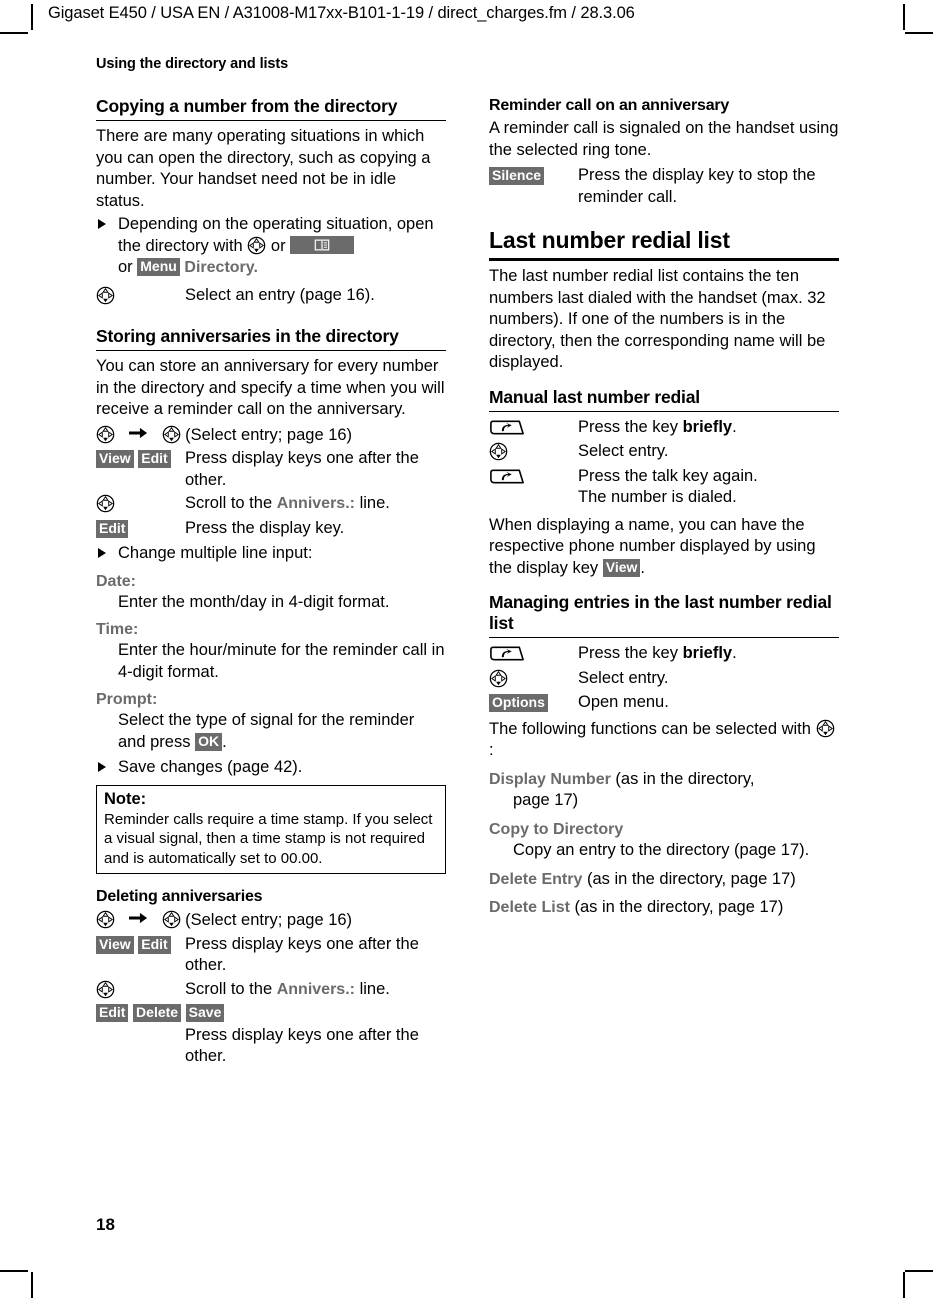 This screenshot has height=1302, width=933. I want to click on display-key-options: Options, so click(518, 703).